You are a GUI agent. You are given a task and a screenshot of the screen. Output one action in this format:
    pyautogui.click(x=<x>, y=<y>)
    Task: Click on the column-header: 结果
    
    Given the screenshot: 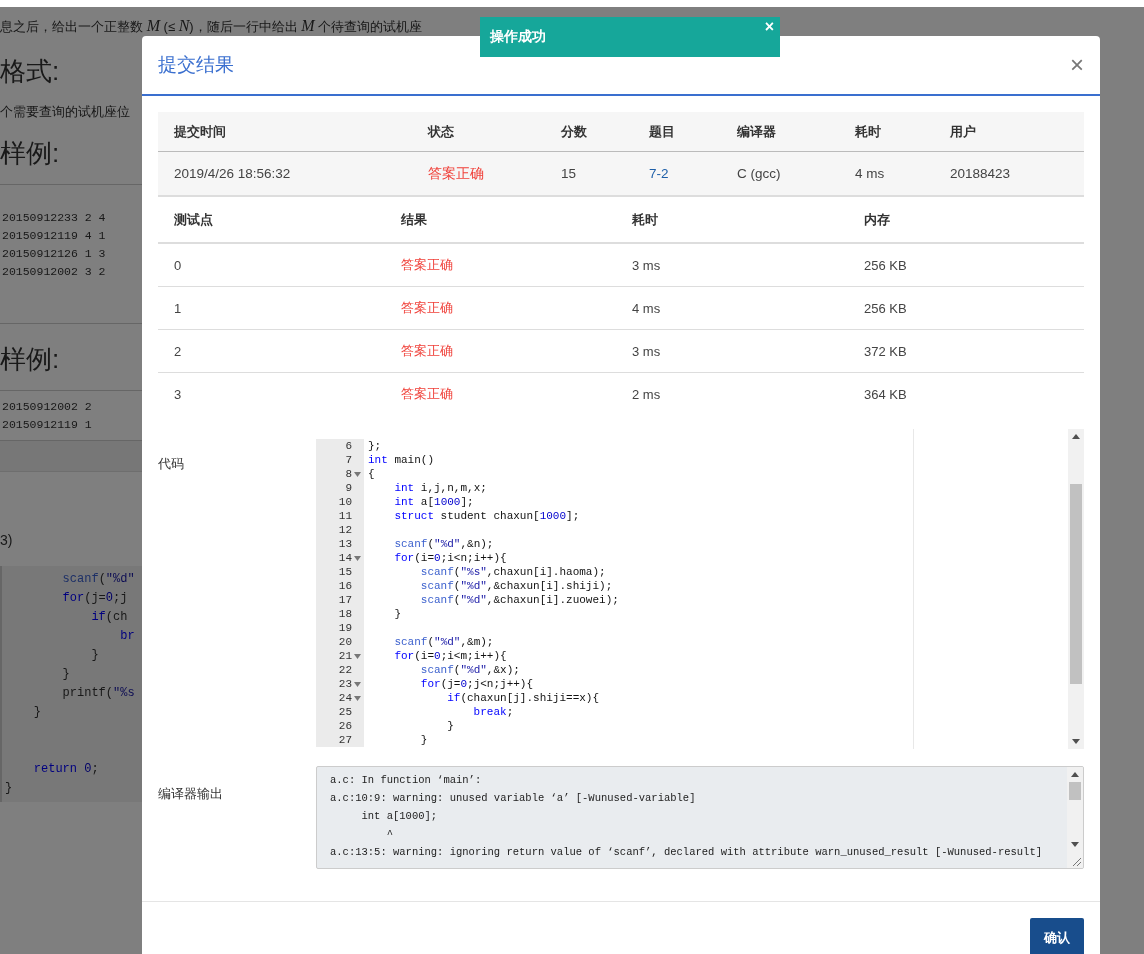 What is the action you would take?
    pyautogui.click(x=500, y=220)
    